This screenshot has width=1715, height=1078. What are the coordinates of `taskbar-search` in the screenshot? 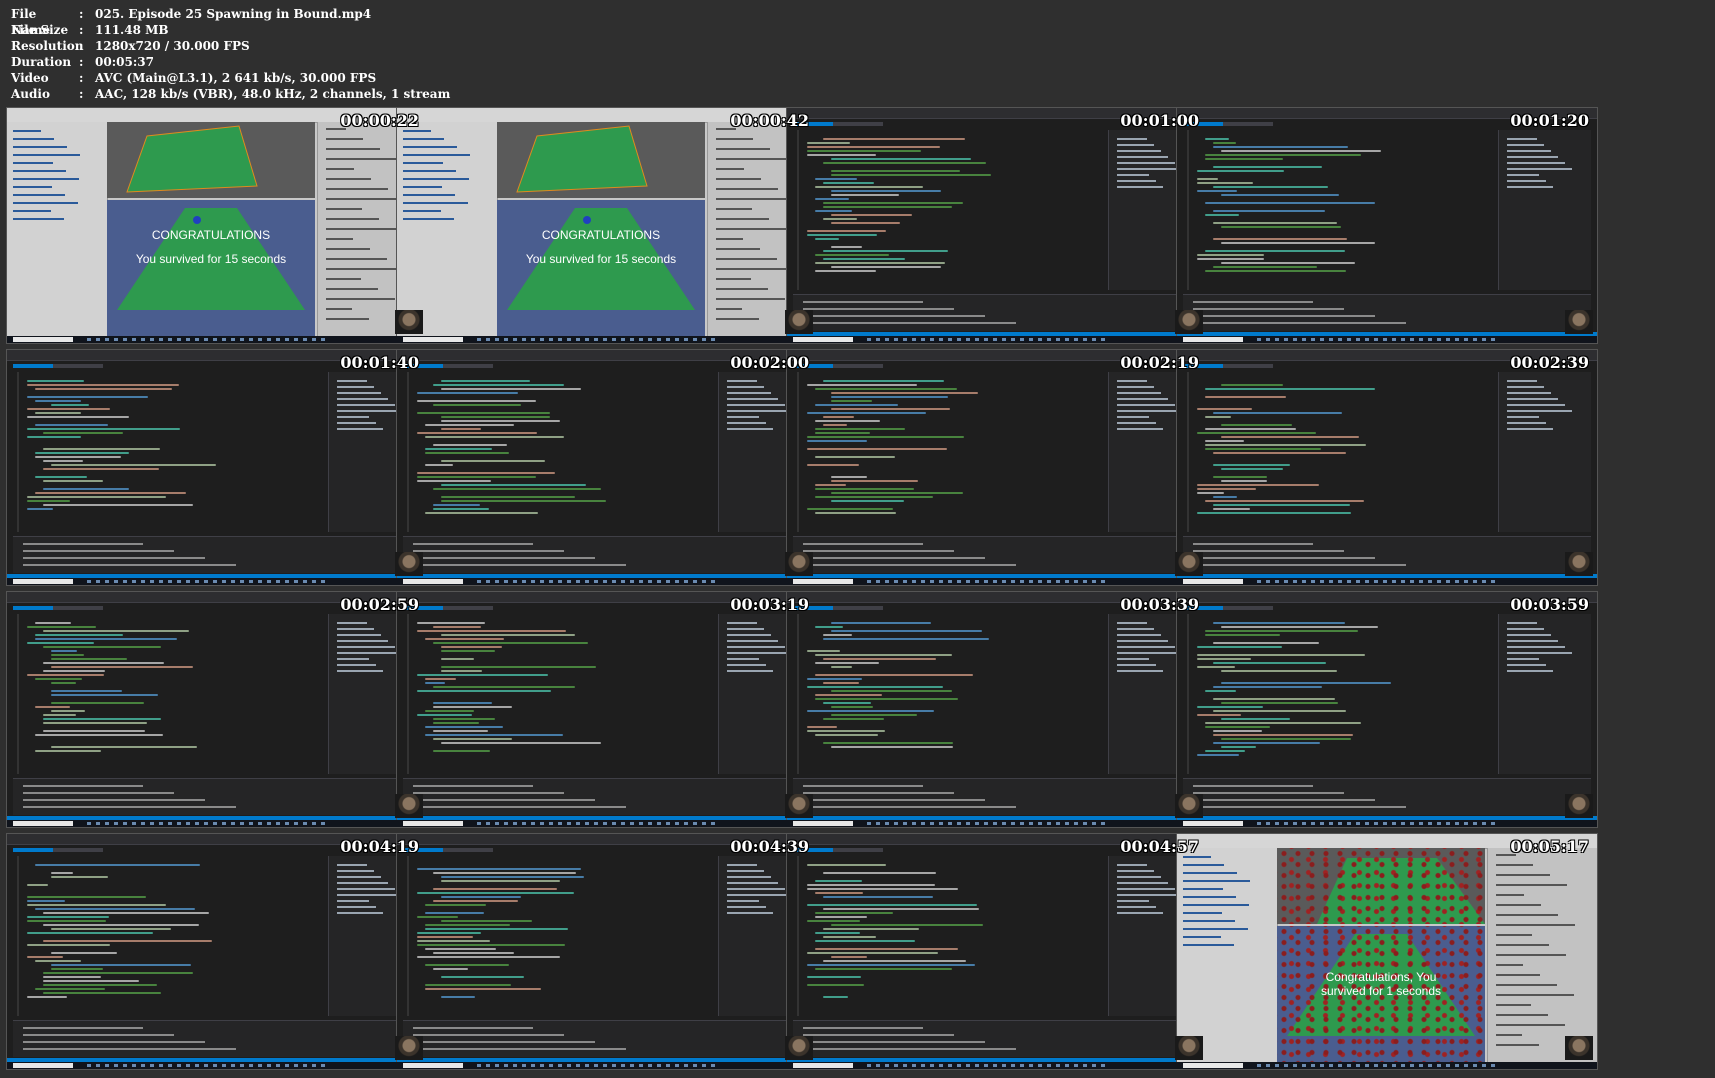 It's located at (823, 339).